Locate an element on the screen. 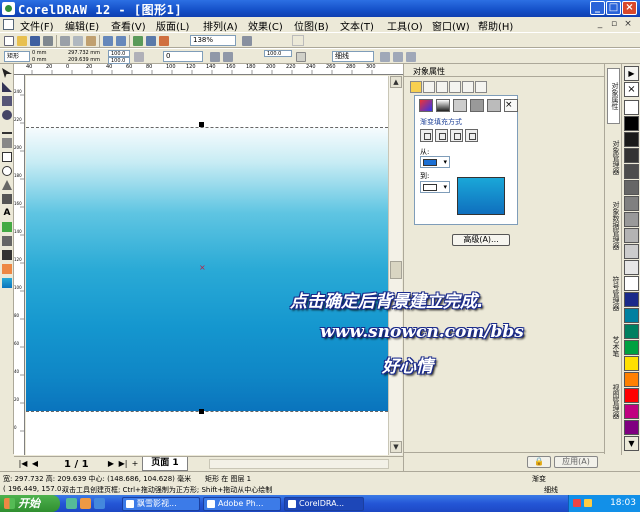 Image resolution: width=640 pixels, height=512 pixels. close-button: × is located at coordinates (629, 8).